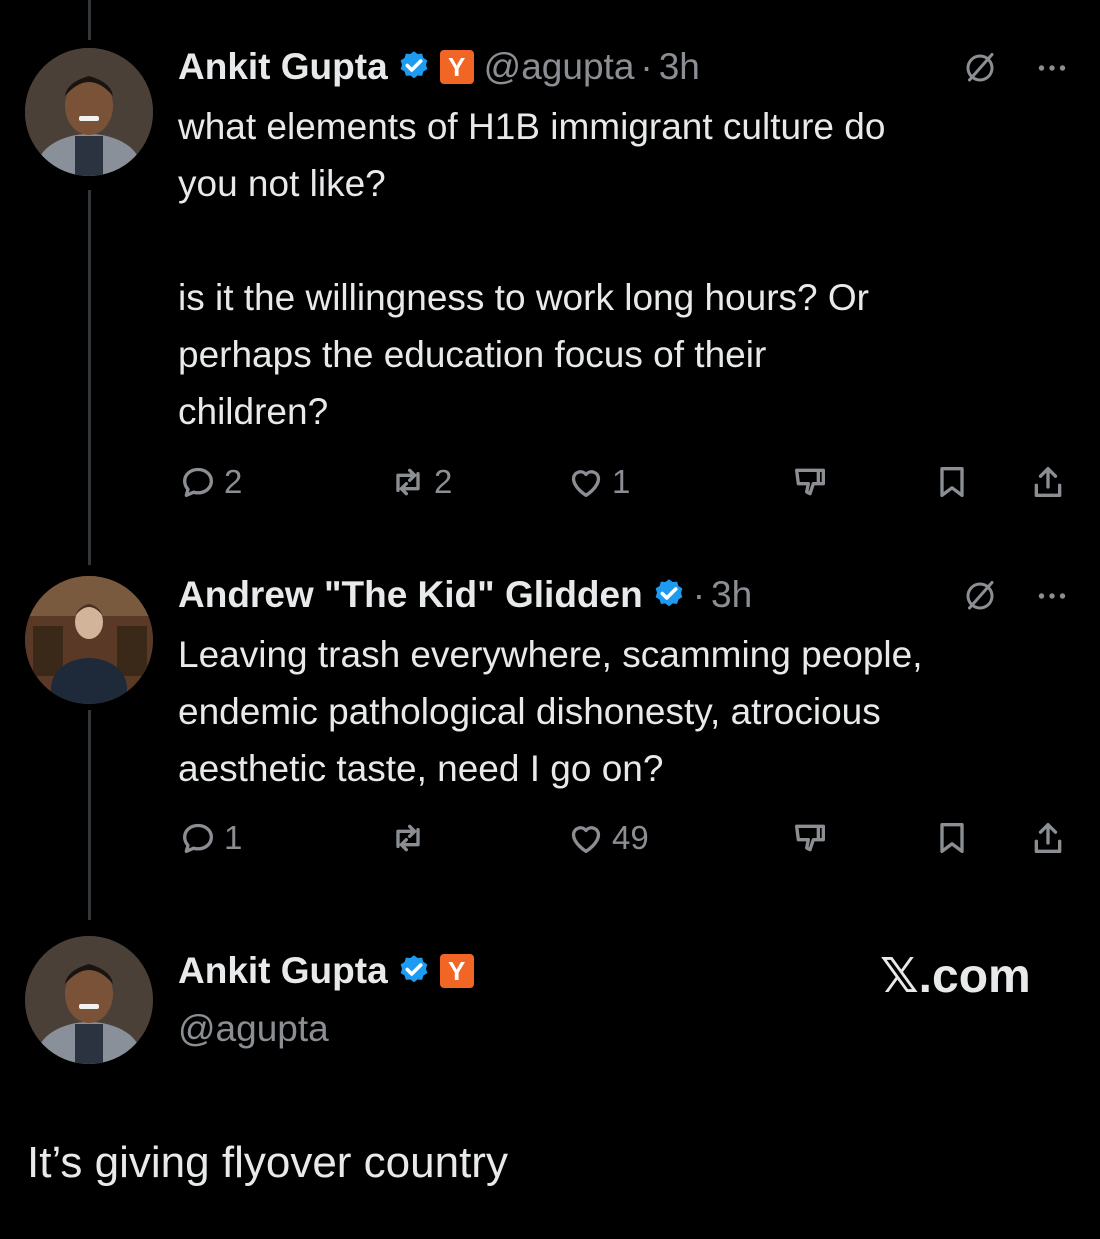  I want to click on thread-line-mid, so click(89, 377).